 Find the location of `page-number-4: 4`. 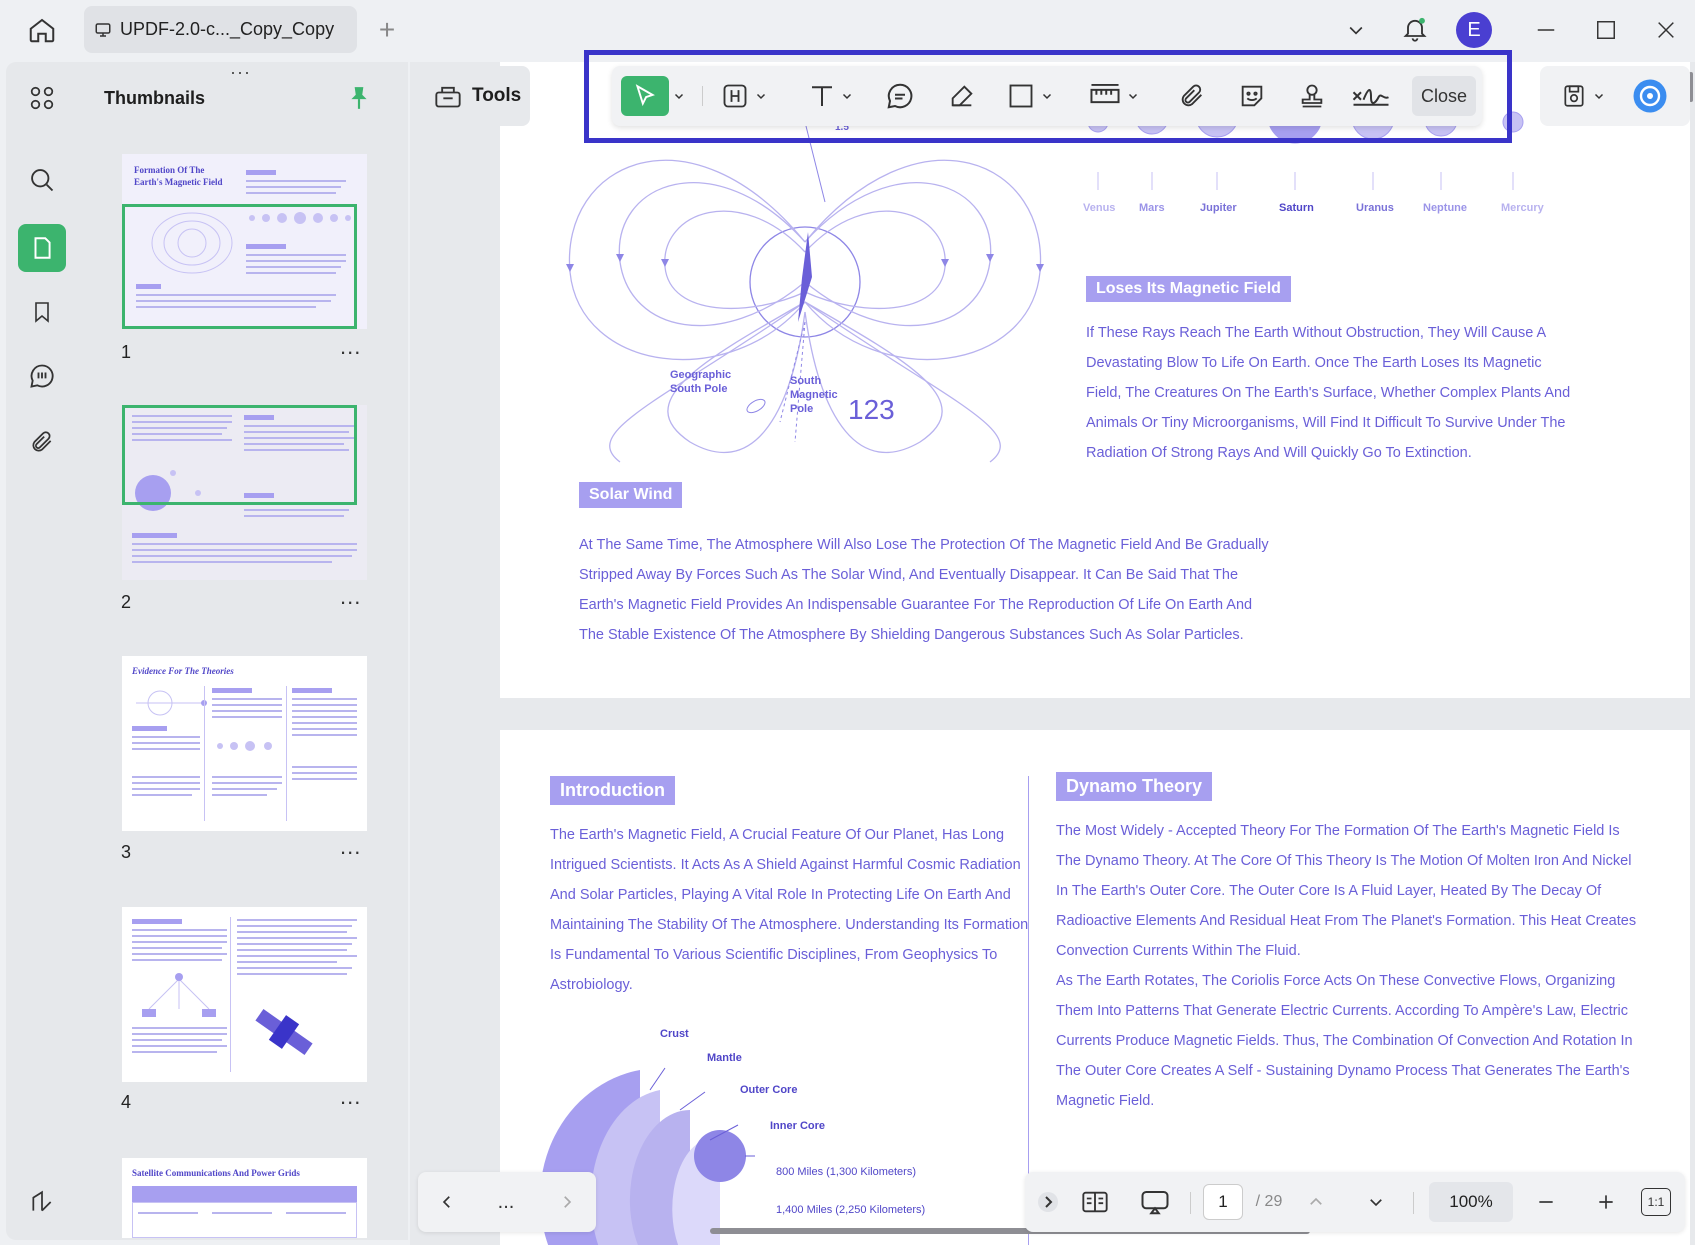

page-number-4: 4 is located at coordinates (126, 1102).